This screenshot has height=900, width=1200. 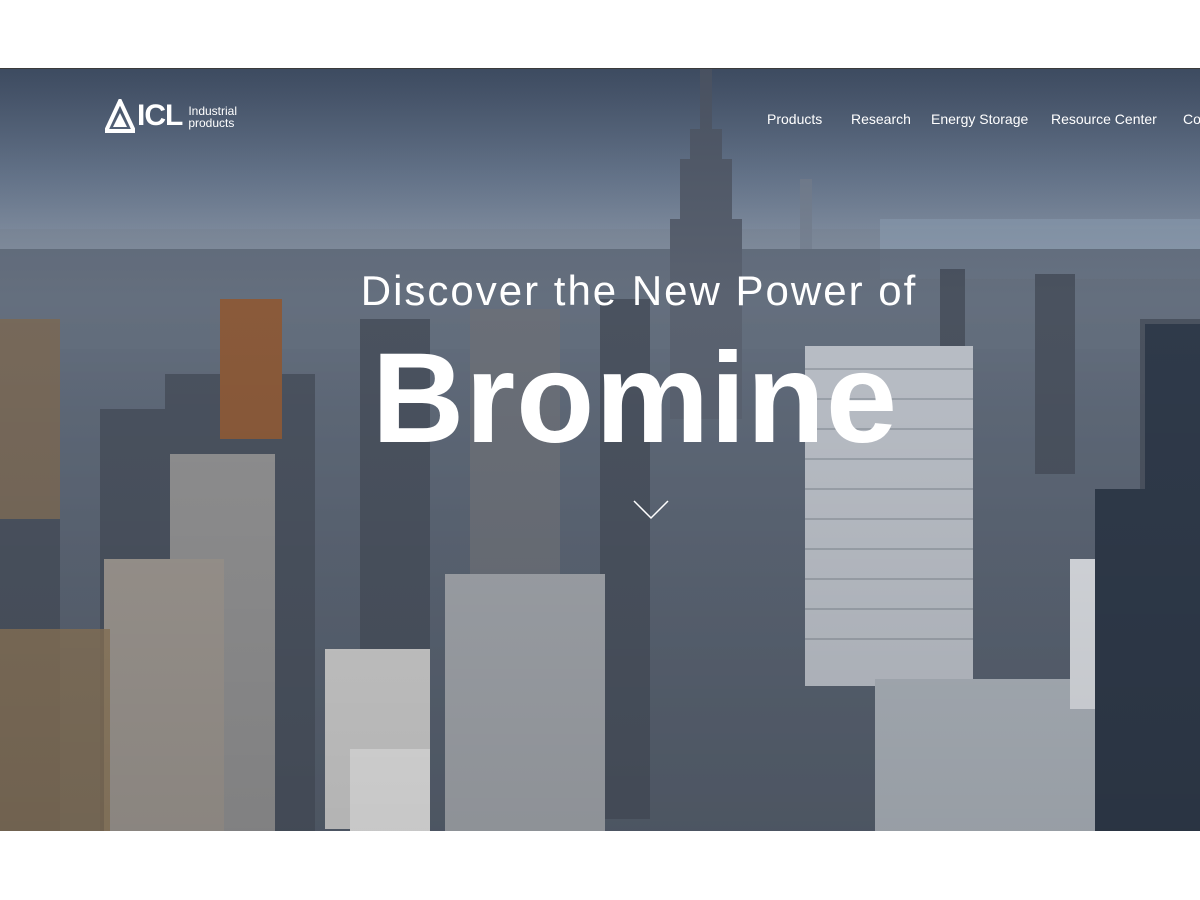 I want to click on nav-item-products: Products, so click(x=794, y=119).